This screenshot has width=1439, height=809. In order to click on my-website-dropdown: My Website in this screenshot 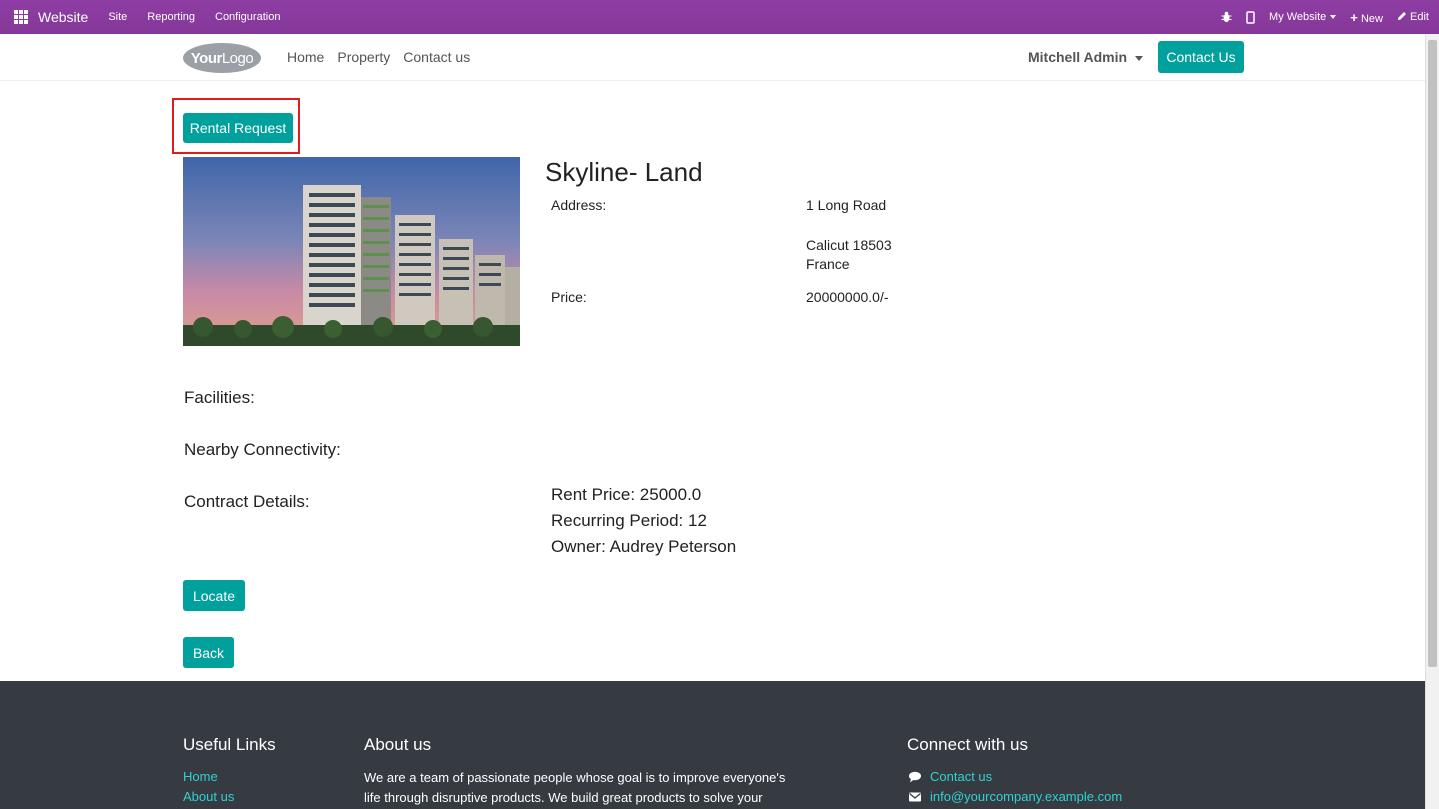, I will do `click(1303, 17)`.